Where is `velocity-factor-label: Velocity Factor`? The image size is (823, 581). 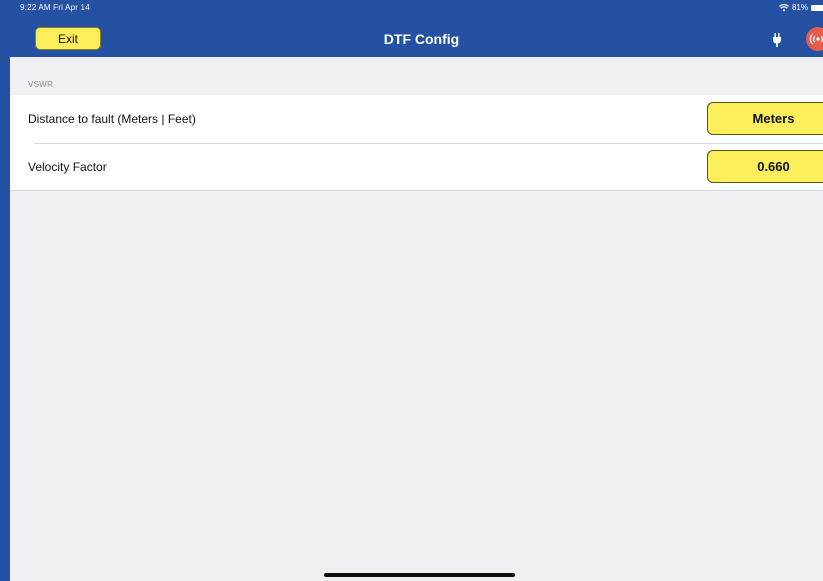 velocity-factor-label: Velocity Factor is located at coordinates (67, 167).